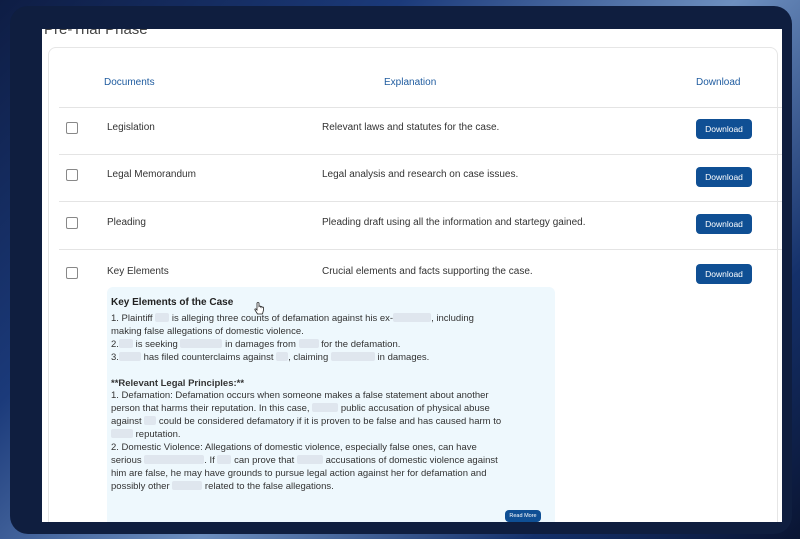 The image size is (800, 539). What do you see at coordinates (523, 516) in the screenshot?
I see `read-more-button: Read More` at bounding box center [523, 516].